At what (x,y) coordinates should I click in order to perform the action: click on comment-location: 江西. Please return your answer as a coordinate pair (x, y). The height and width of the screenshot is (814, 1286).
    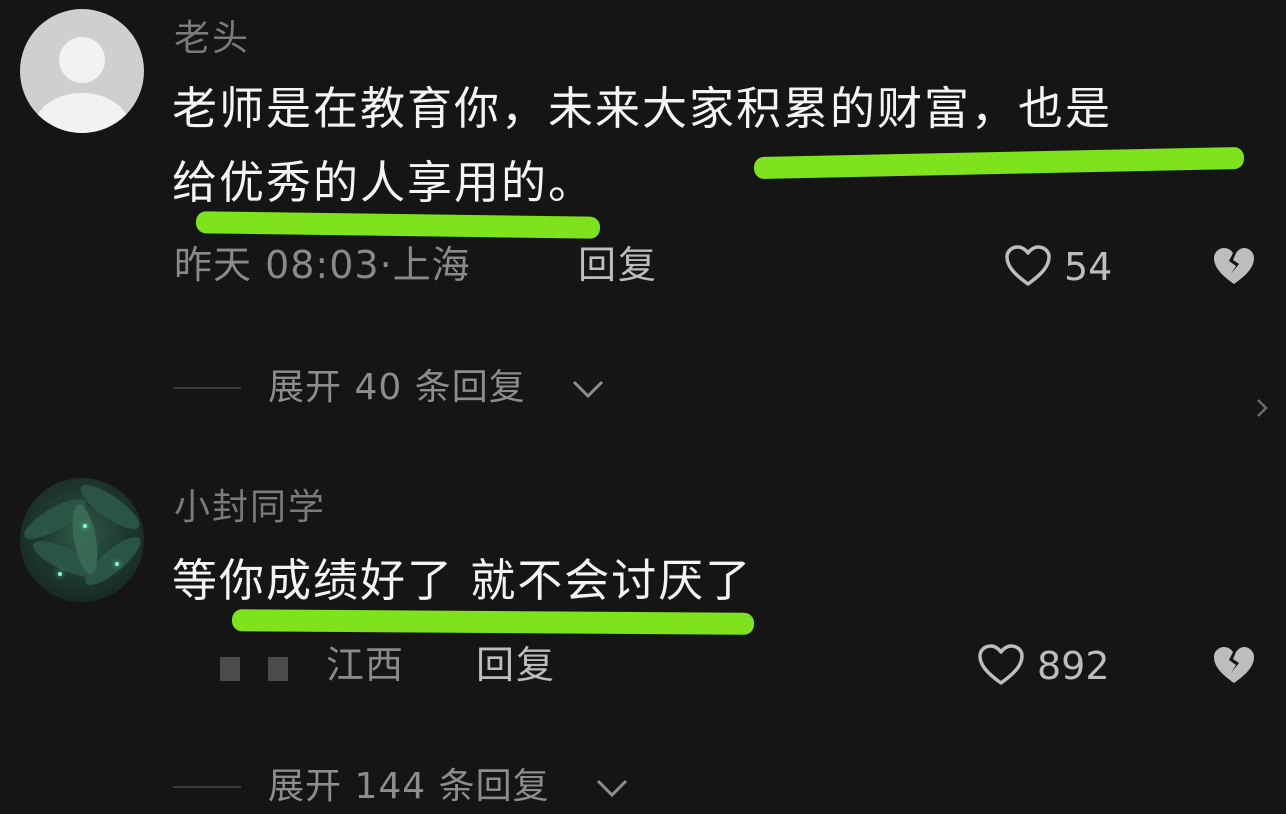
    Looking at the image, I should click on (365, 665).